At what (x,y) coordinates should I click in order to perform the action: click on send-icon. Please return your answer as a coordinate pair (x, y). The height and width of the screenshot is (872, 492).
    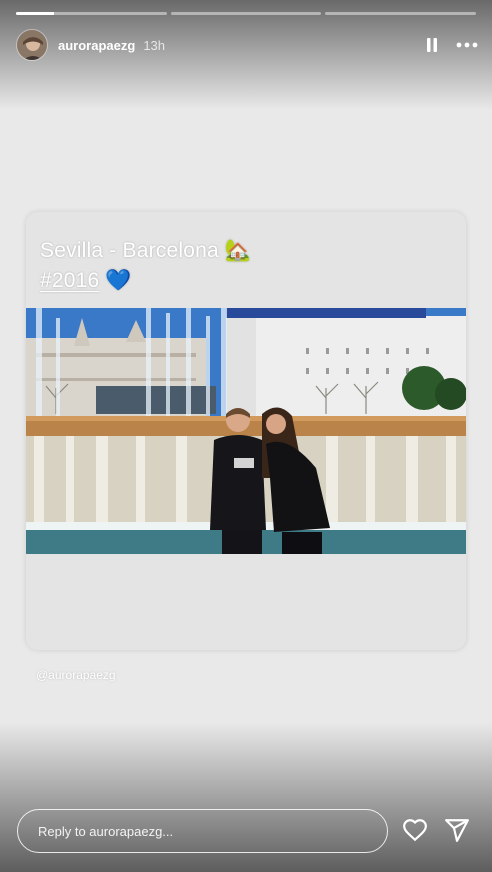
    Looking at the image, I should click on (457, 830).